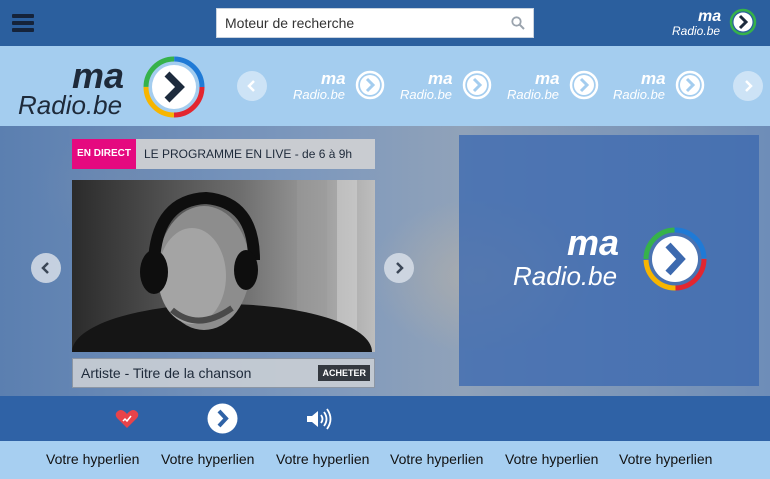 The image size is (770, 479). I want to click on stage-prev-button, so click(46, 268).